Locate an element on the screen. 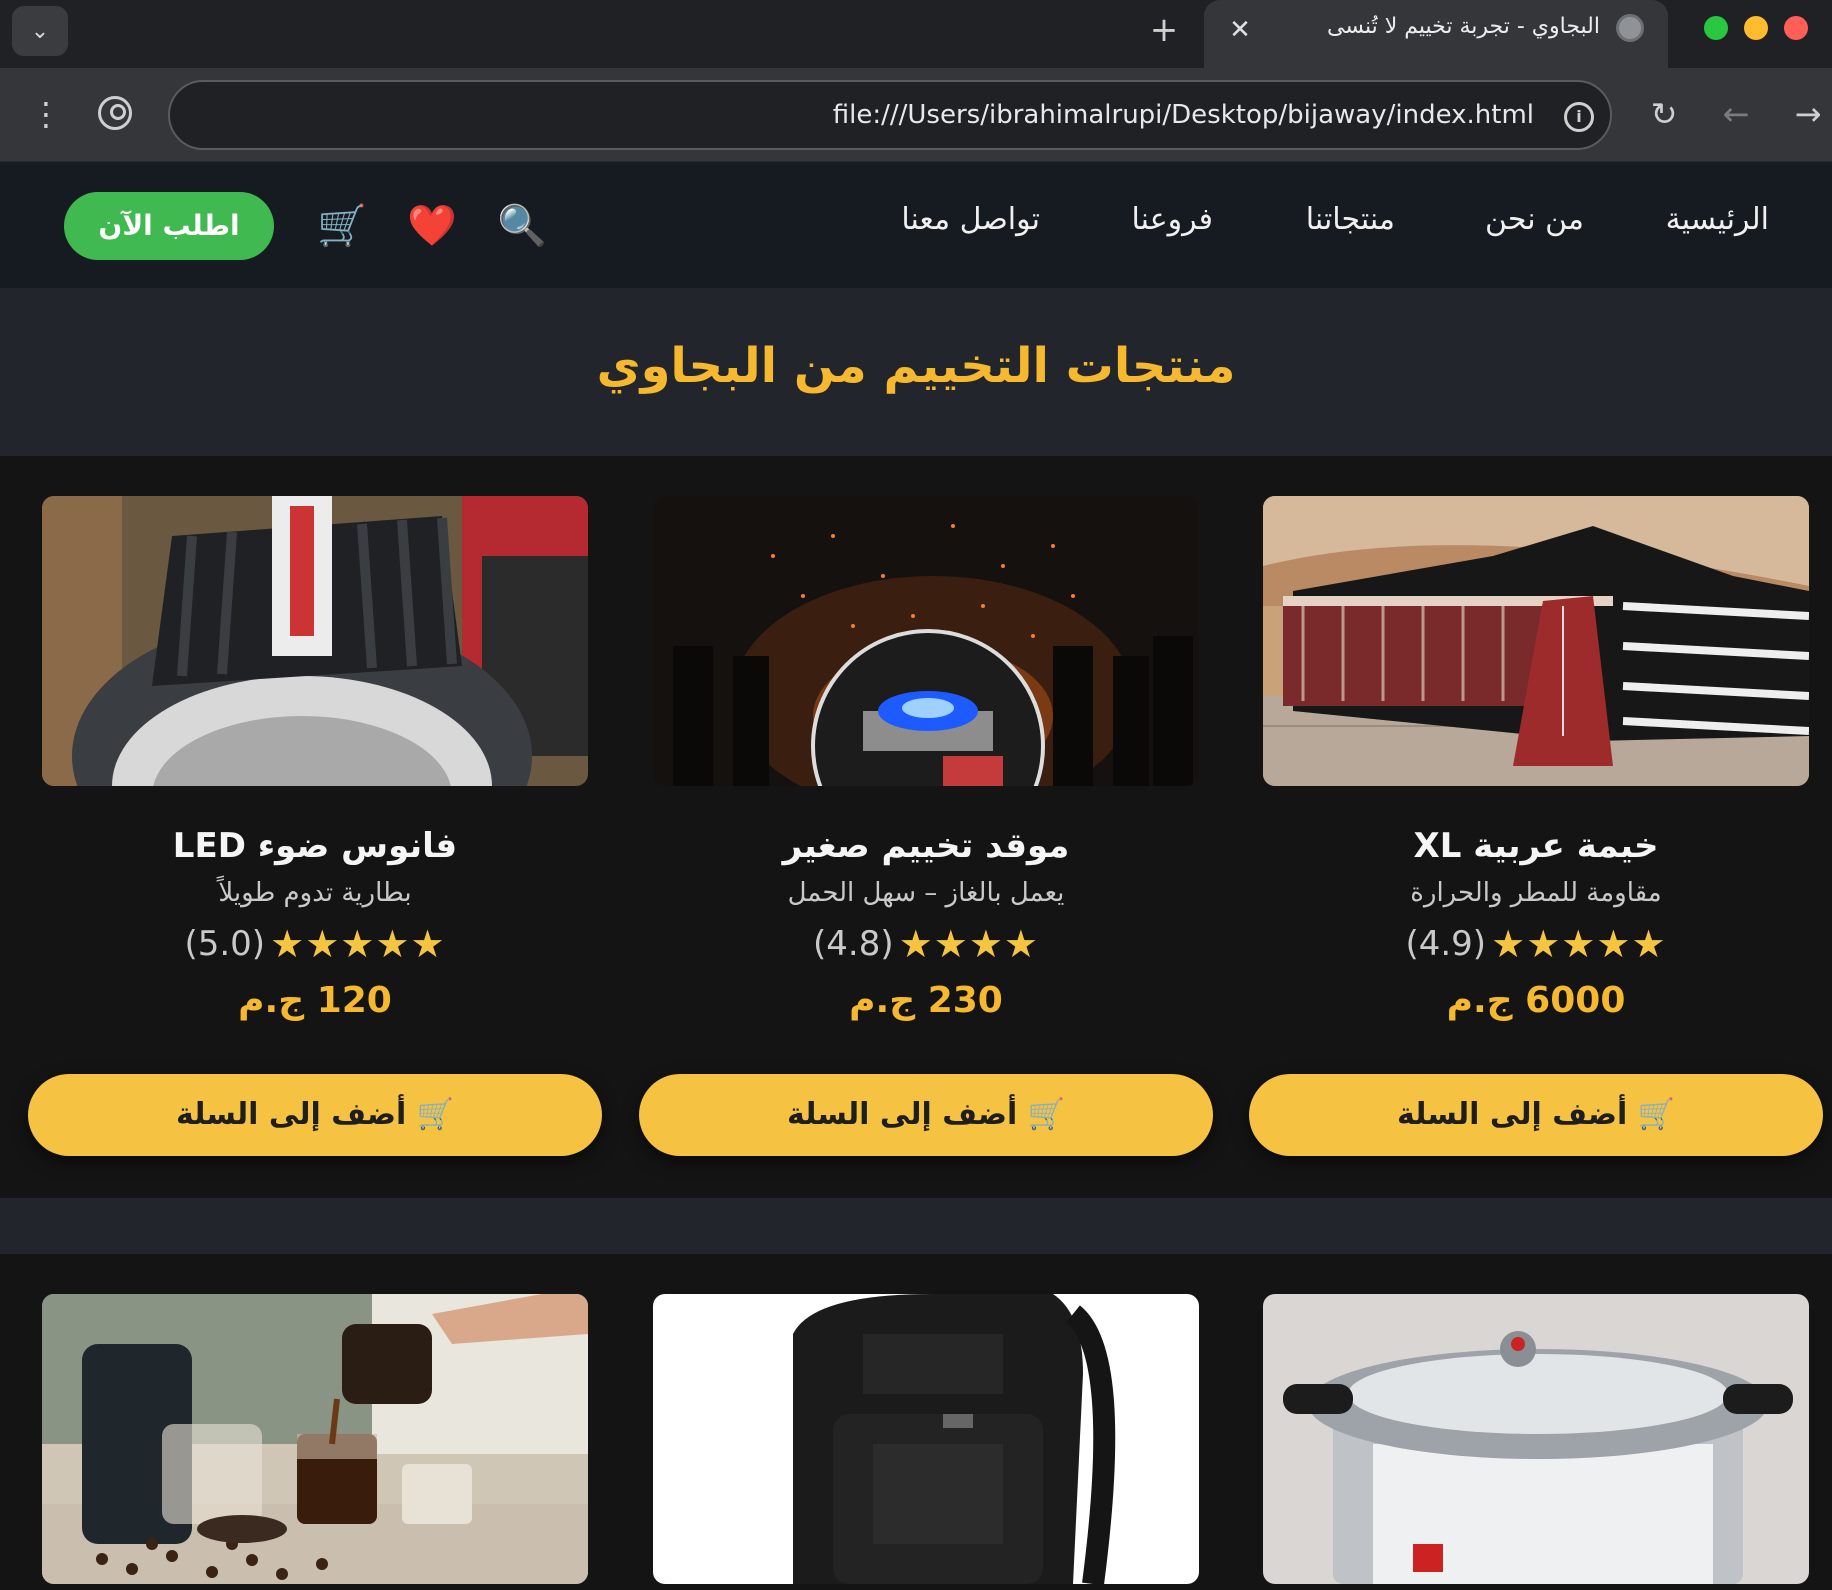 This screenshot has height=1590, width=1832. browser-tab-bar: ⌄ + ✕ البجاوي - تجربة تخييم لا تُنسى is located at coordinates (916, 34).